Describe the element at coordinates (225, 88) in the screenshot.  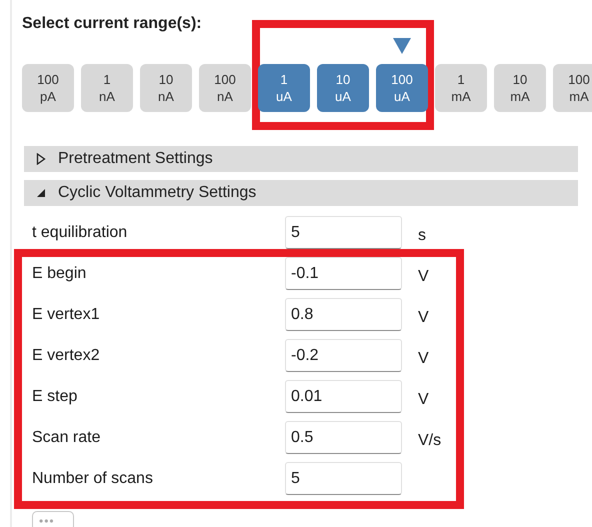
I see `range-button: 100 nA` at that location.